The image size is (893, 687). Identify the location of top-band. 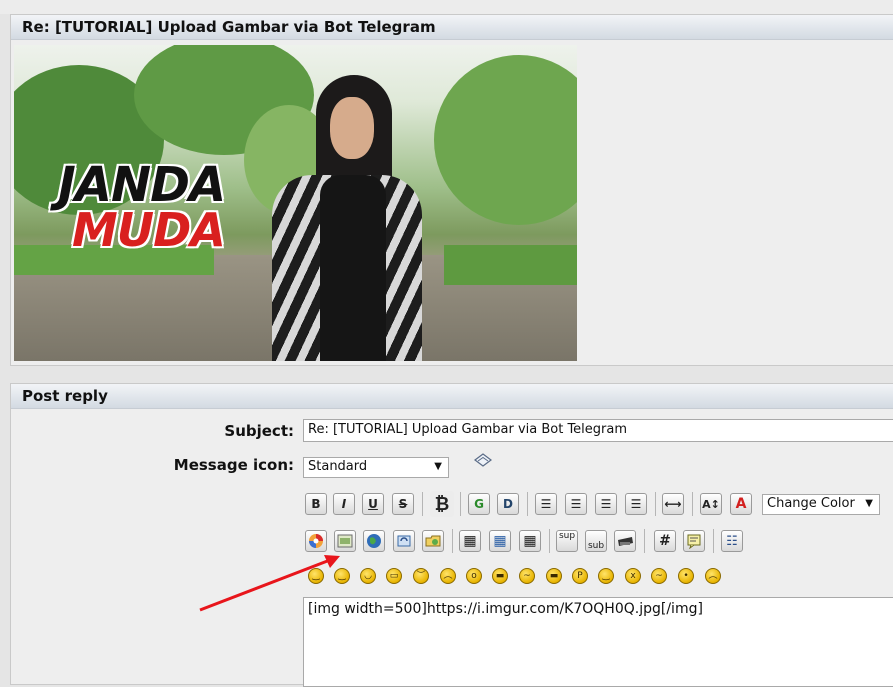
(446, 7).